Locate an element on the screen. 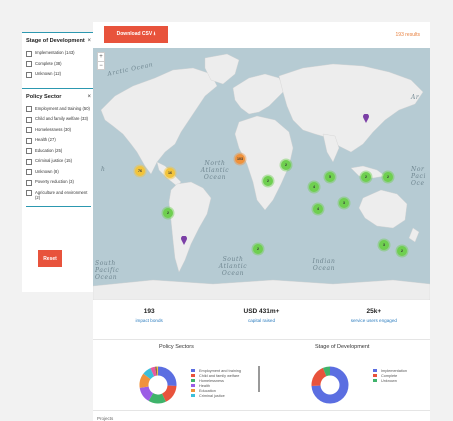 This screenshot has width=453, height=421. stat-label: impact bonds is located at coordinates (149, 320).